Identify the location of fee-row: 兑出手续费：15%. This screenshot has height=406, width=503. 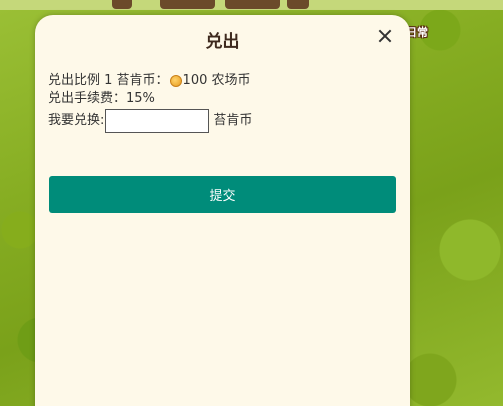
(150, 99).